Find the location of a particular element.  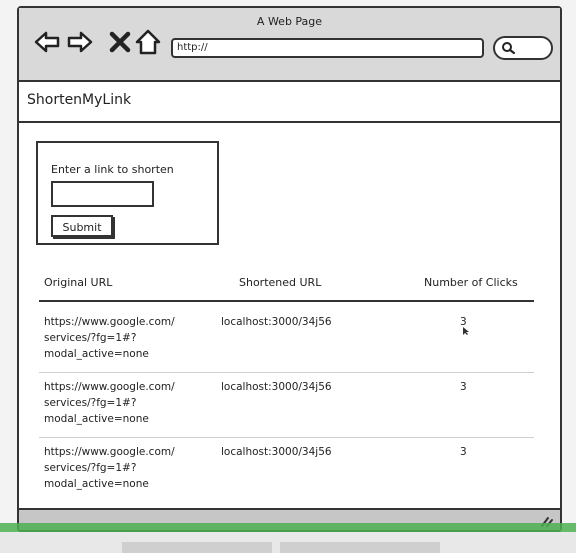

header-divider is located at coordinates (286, 301).